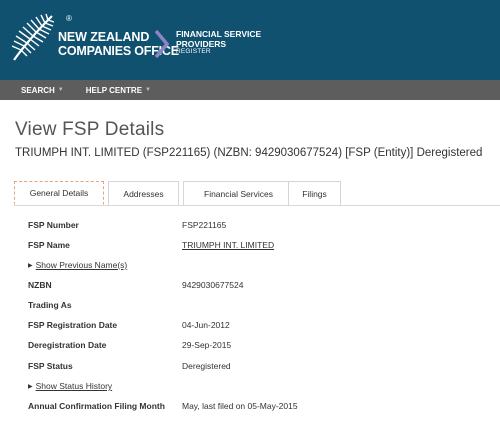  Describe the element at coordinates (201, 43) in the screenshot. I see `register-name-line2: PROVIDERS` at that location.